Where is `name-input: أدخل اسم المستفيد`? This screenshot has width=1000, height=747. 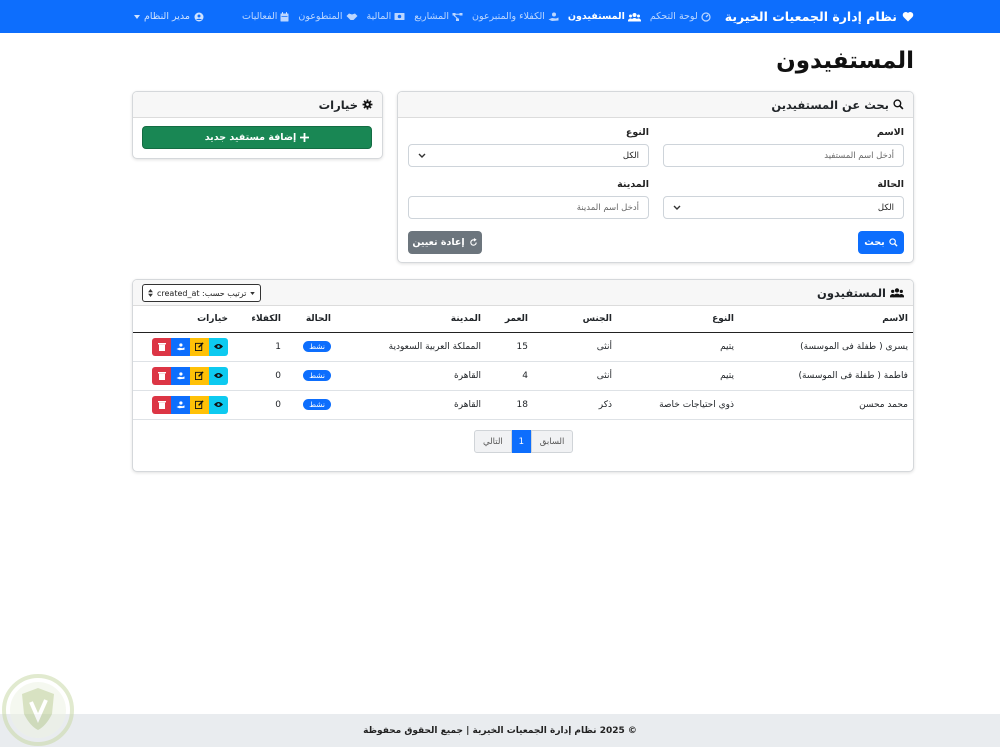
name-input: أدخل اسم المستفيد is located at coordinates (783, 155).